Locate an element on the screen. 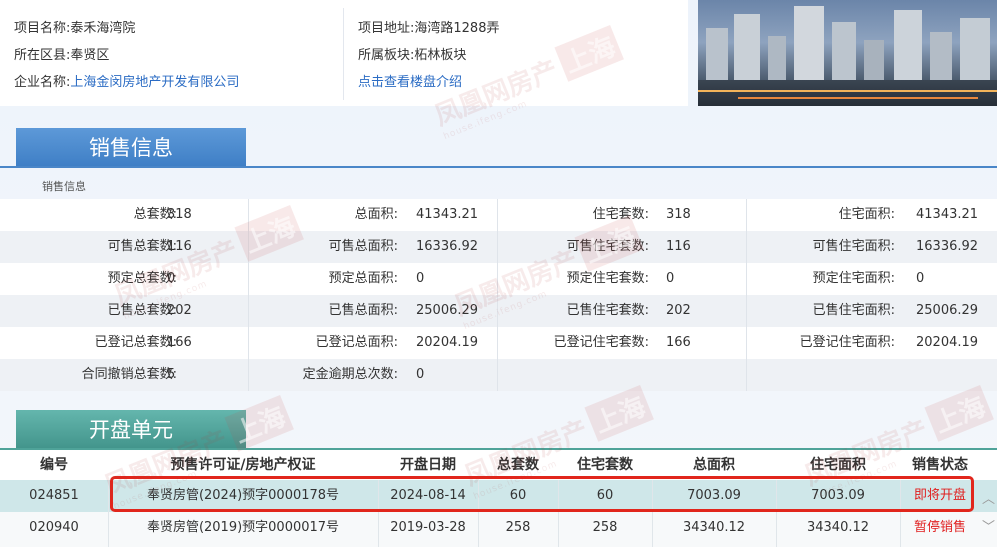 The height and width of the screenshot is (547, 997). address-row: 项目地址:海湾路1288弄 is located at coordinates (428, 26).